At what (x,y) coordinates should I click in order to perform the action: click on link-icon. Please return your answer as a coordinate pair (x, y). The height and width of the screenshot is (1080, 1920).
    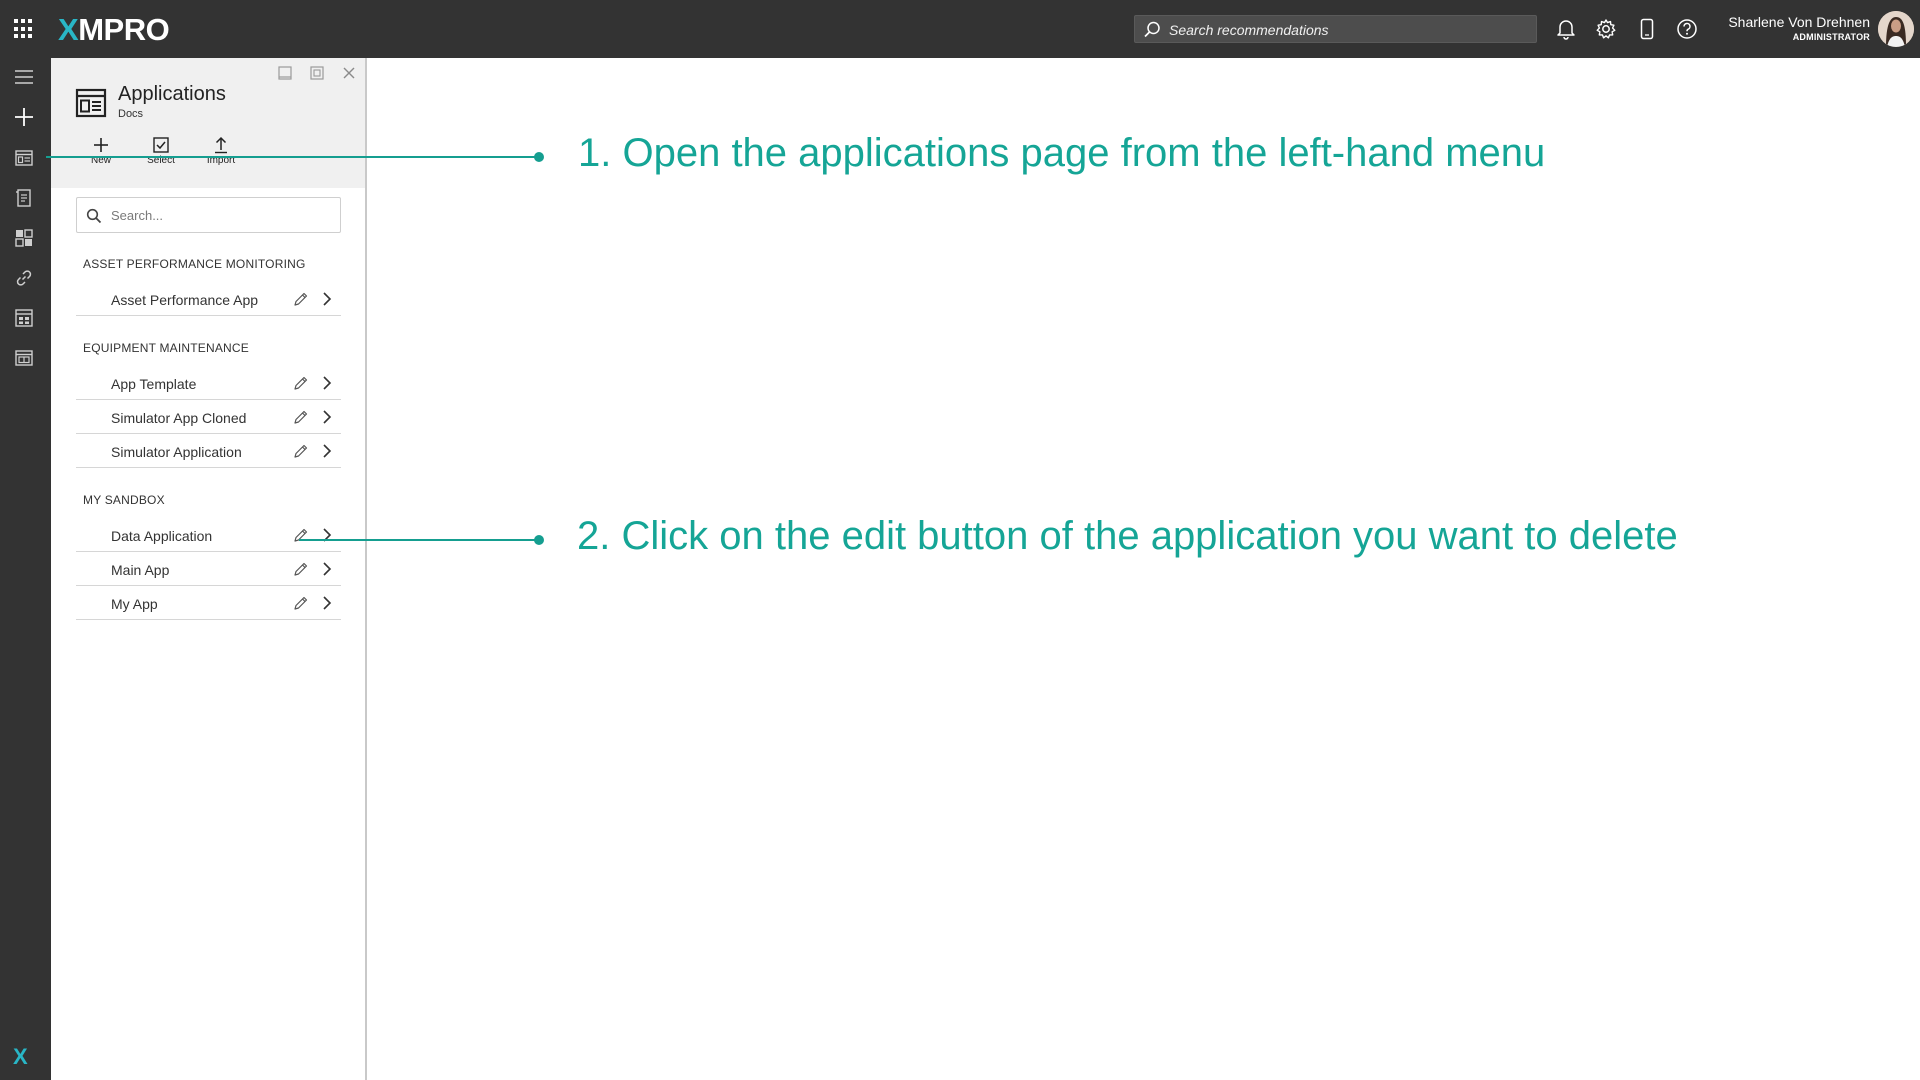
    Looking at the image, I should click on (24, 278).